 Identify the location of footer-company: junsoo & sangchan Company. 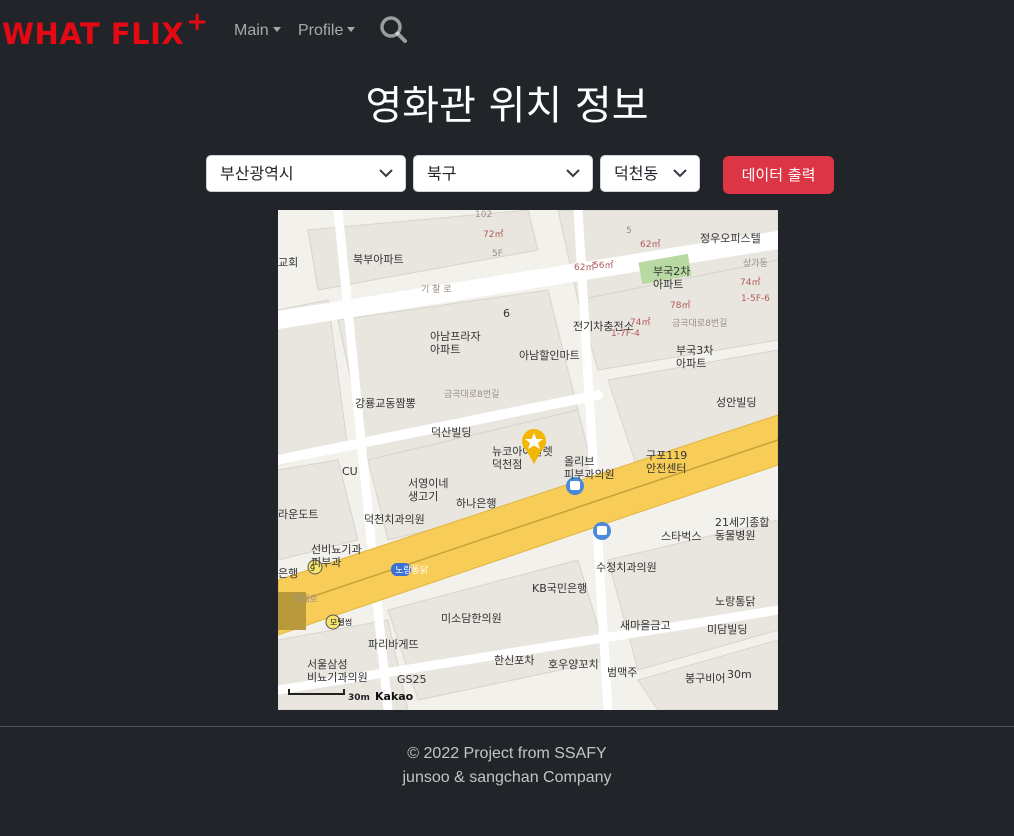
(507, 777).